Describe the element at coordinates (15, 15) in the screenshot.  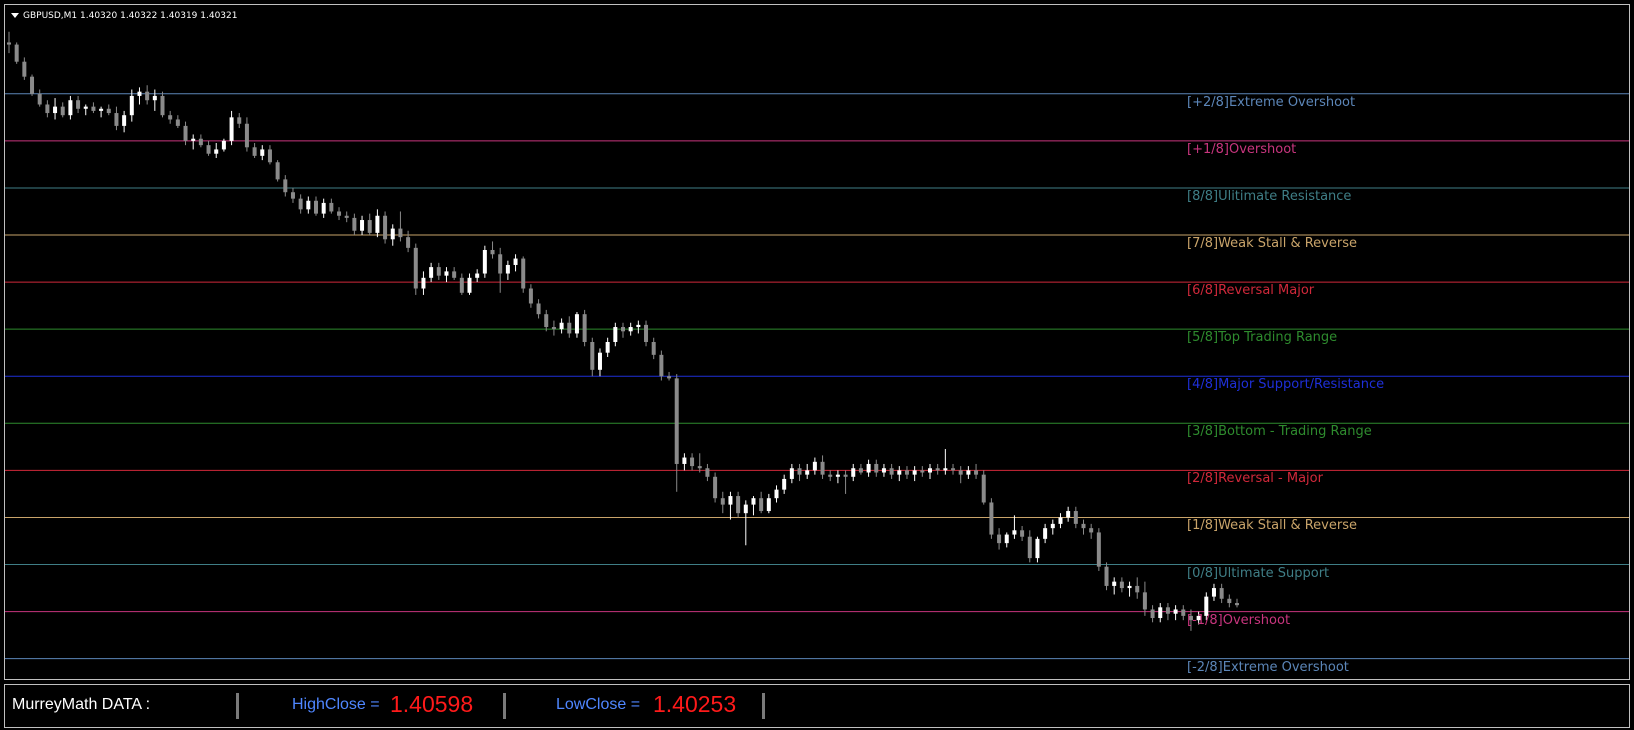
I see `triangle-down-icon` at that location.